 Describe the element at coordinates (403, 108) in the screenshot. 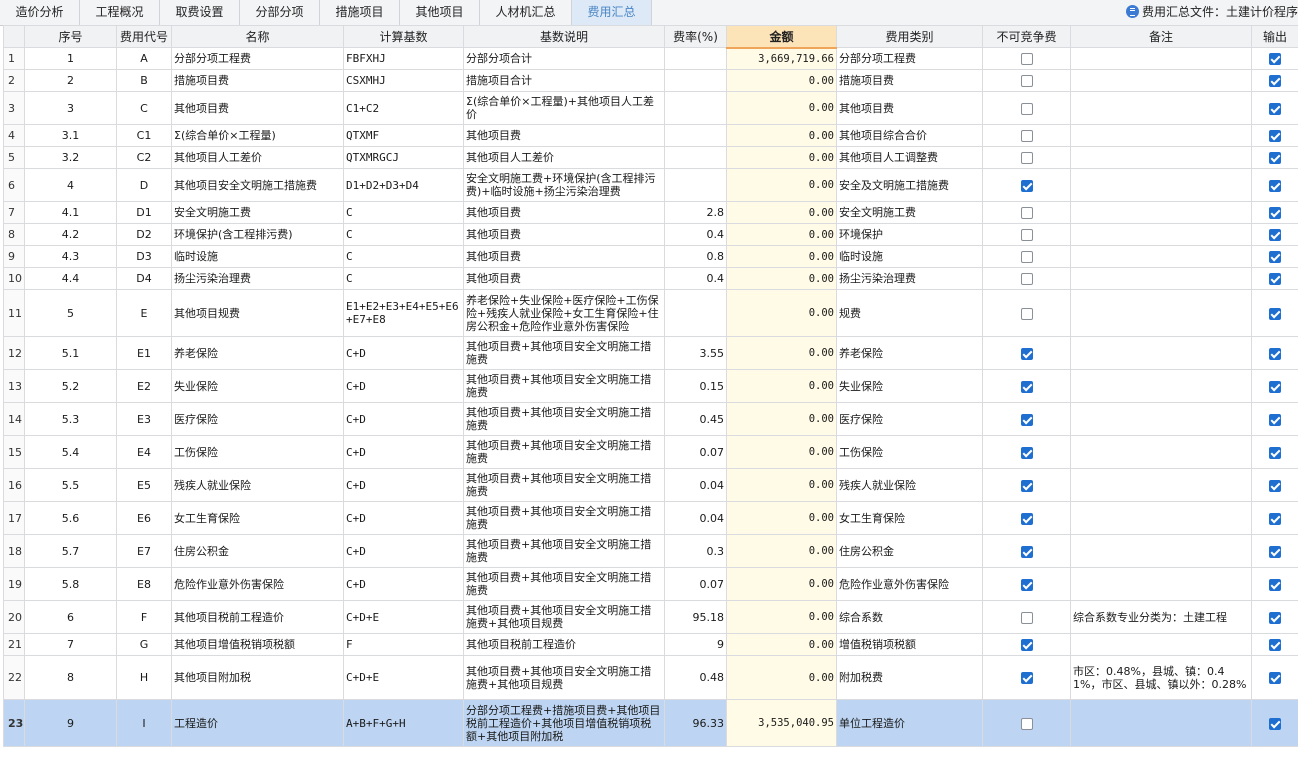

I see `base-cell: C1+C2` at that location.